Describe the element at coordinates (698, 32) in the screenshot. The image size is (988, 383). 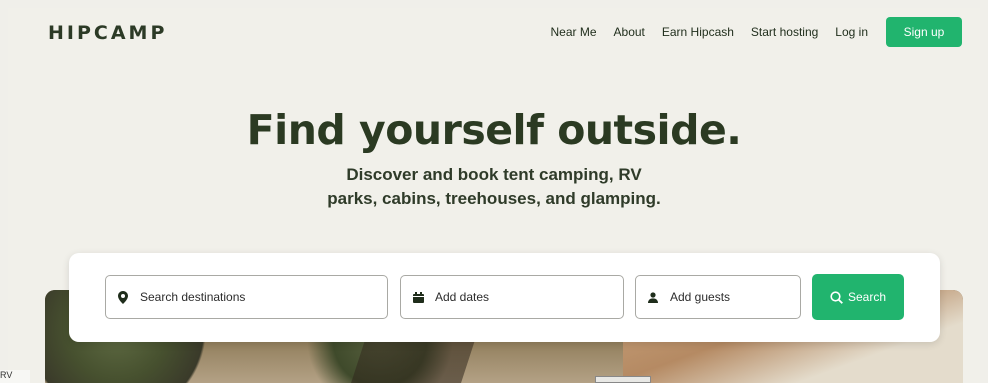
I see `nav-earn-hipcash: Earn Hipcash` at that location.